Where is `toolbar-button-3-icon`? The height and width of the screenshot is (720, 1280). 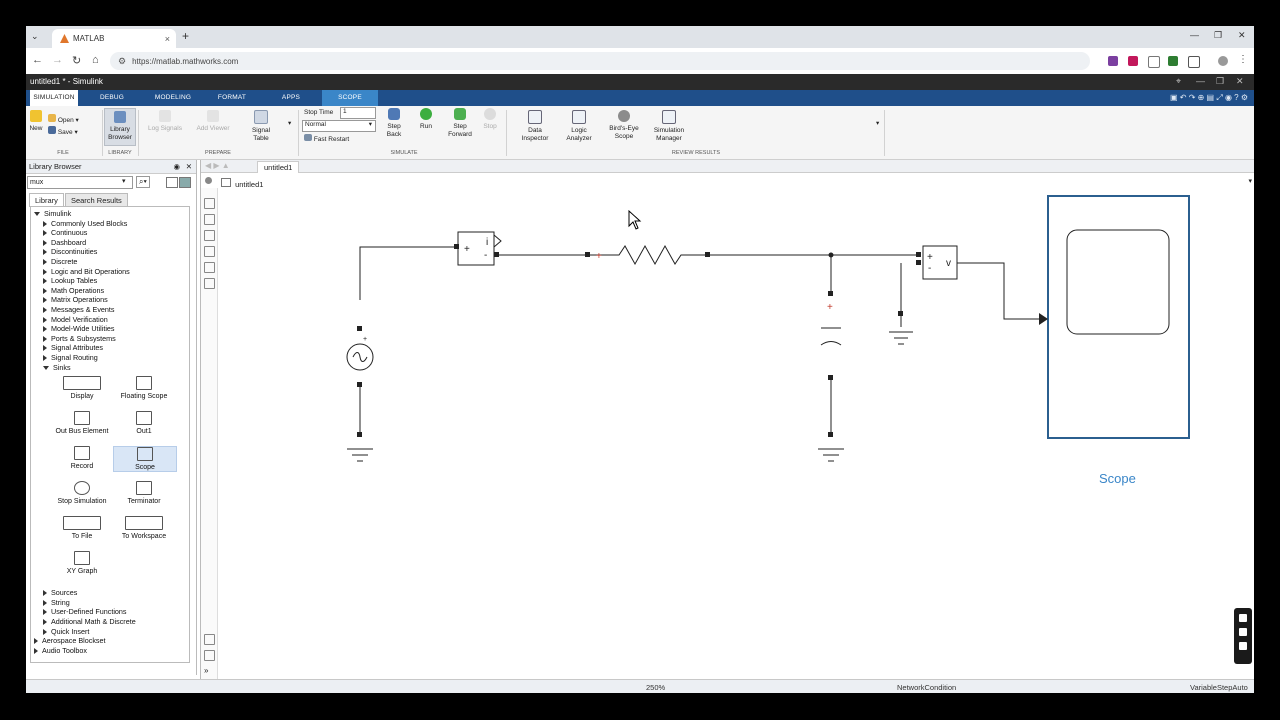
toolbar-button-3-icon is located at coordinates (1243, 646).